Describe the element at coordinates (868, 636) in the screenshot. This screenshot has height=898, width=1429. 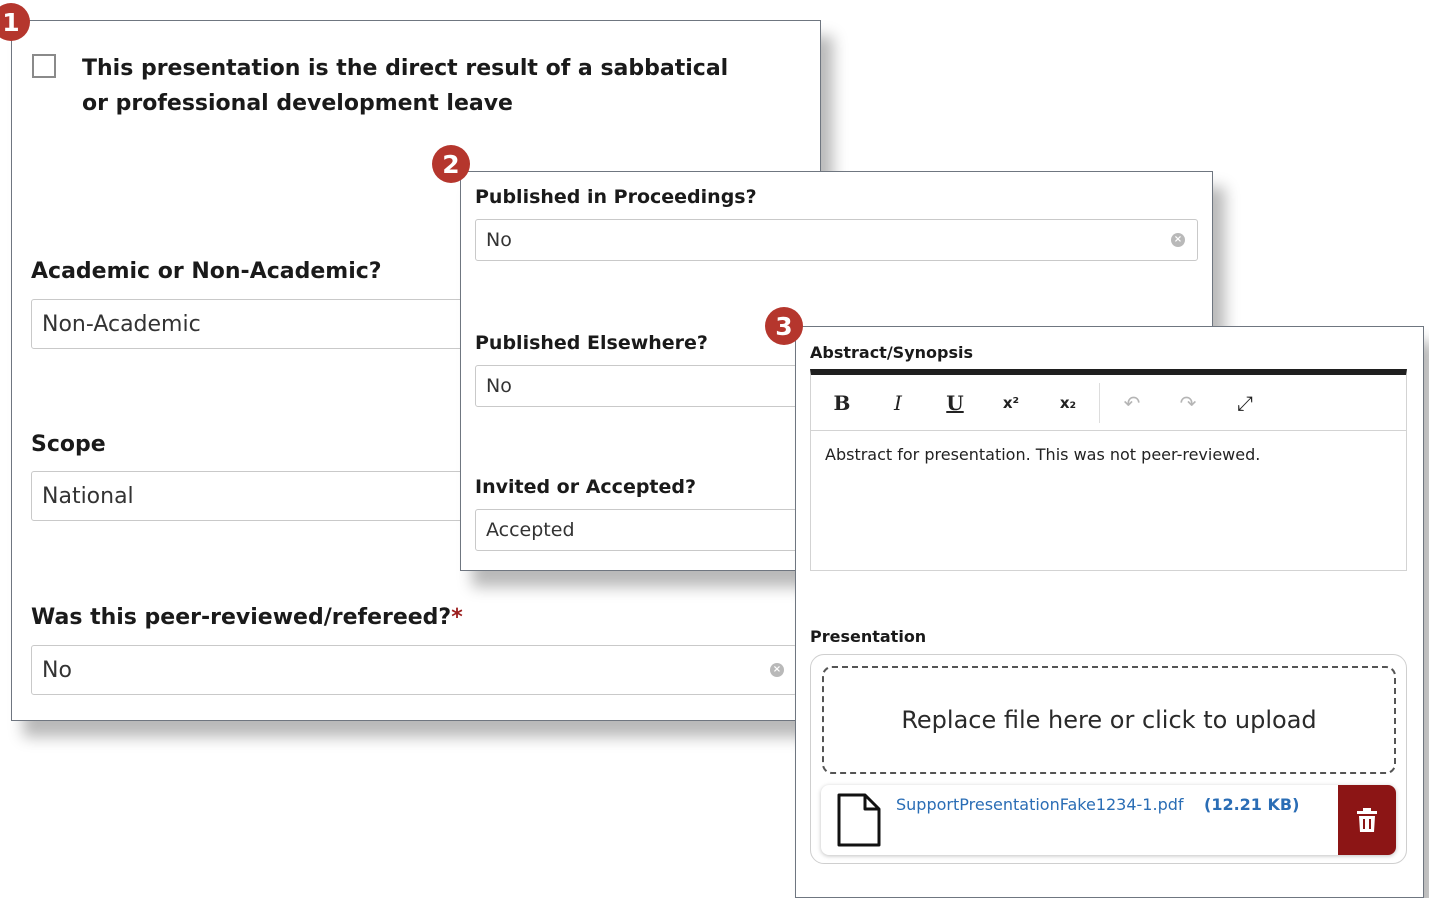
I see `presentation-label: Presentation` at that location.